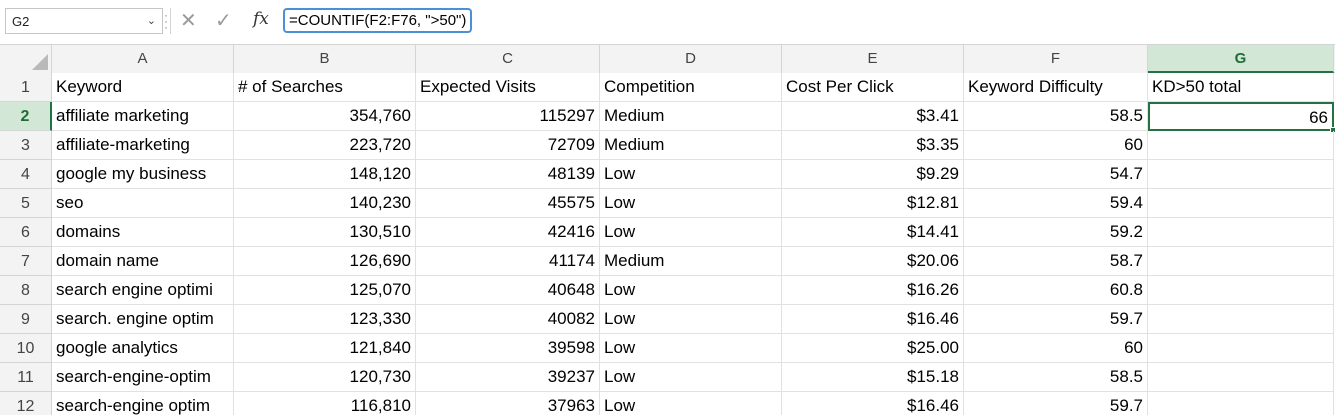  Describe the element at coordinates (1056, 145) in the screenshot. I see `cell-f3: 60` at that location.